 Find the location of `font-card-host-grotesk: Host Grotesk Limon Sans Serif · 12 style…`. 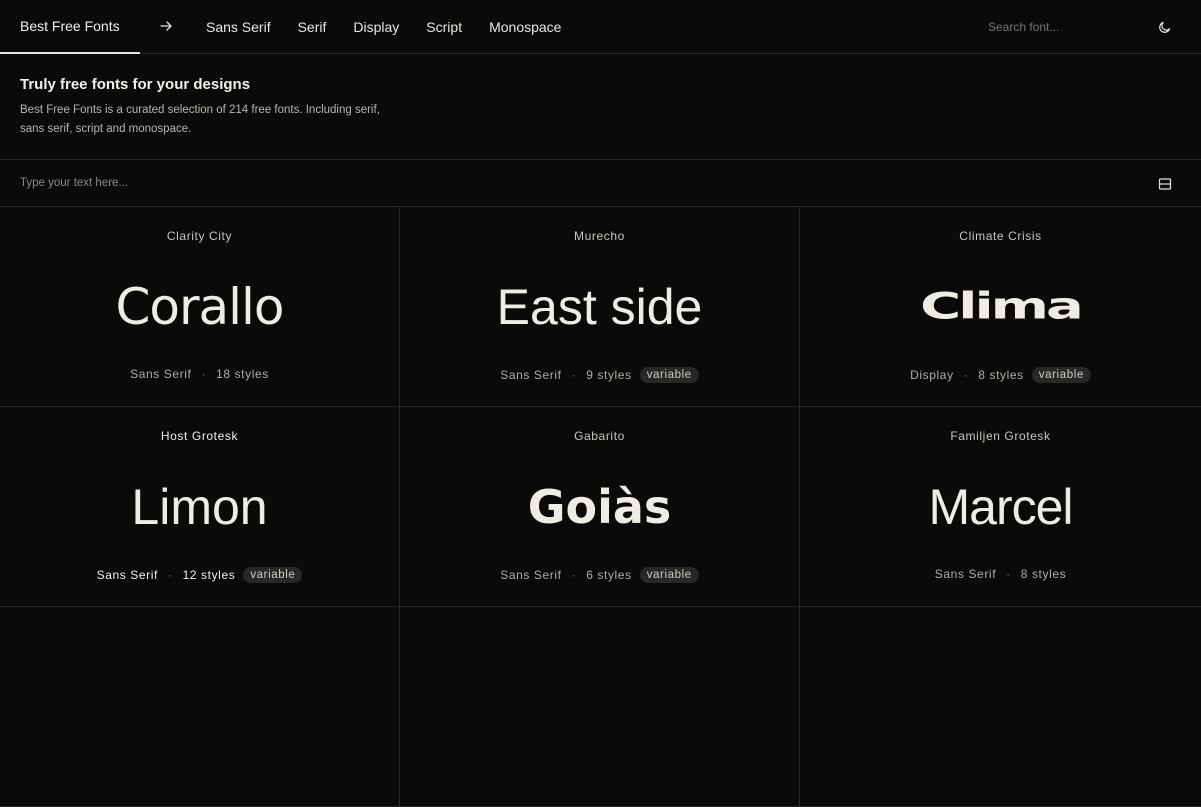

font-card-host-grotesk: Host Grotesk Limon Sans Serif · 12 style… is located at coordinates (200, 507).